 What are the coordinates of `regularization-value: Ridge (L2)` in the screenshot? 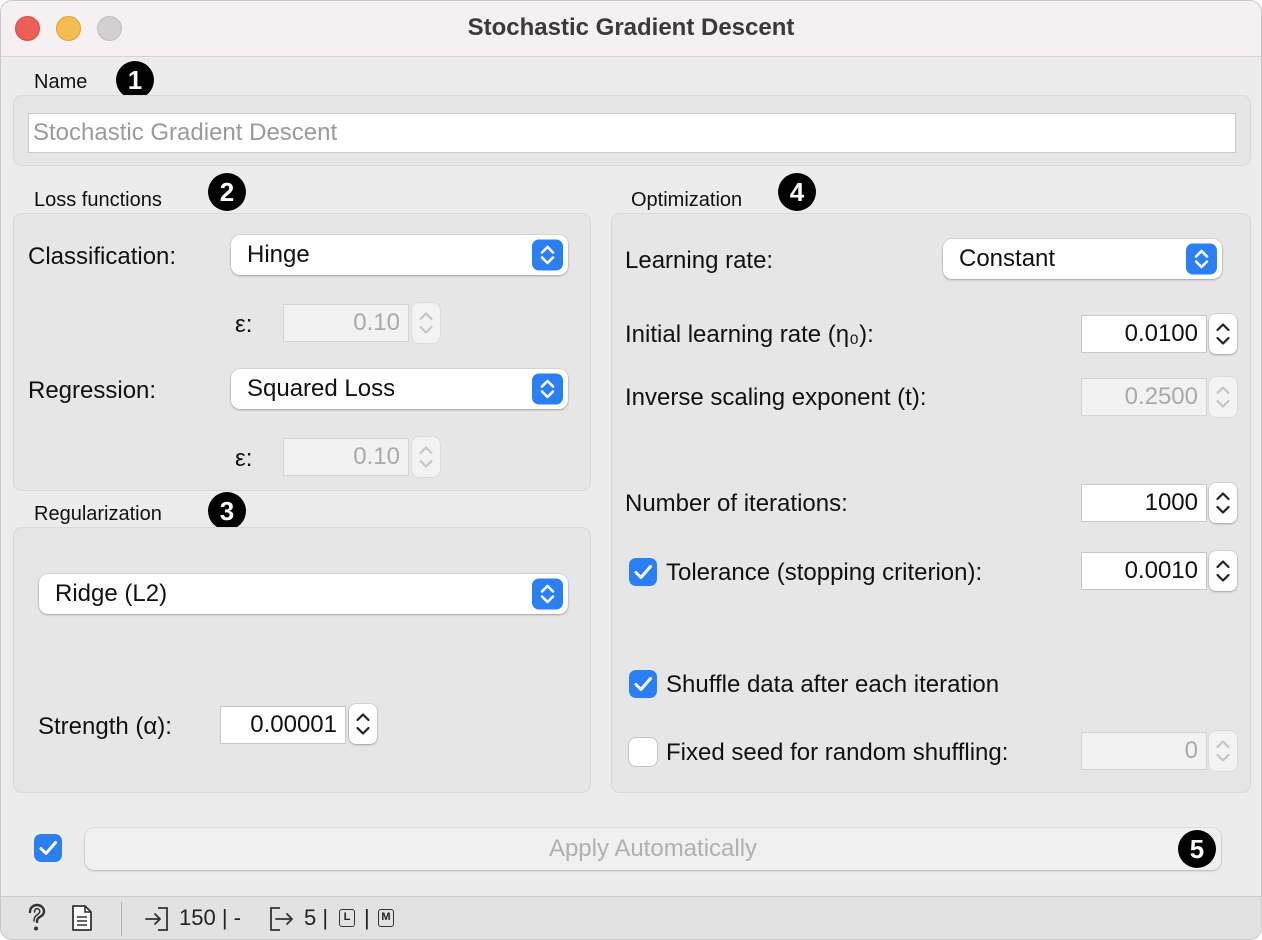 It's located at (111, 593).